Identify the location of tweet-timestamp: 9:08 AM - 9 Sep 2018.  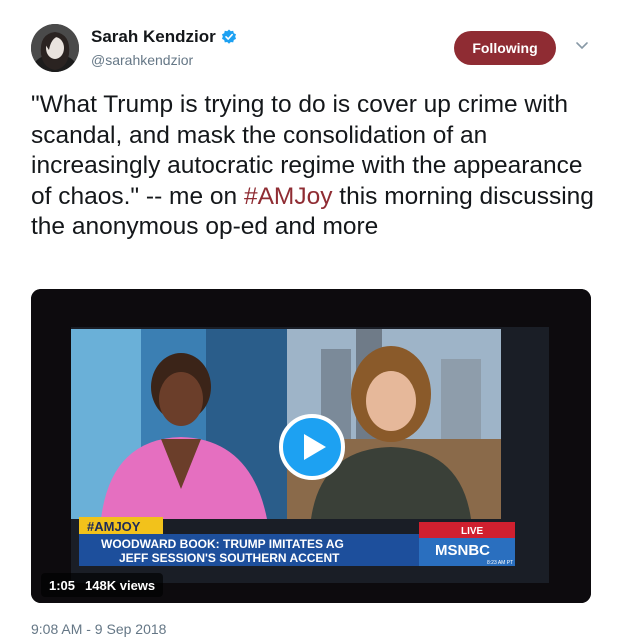
(98, 629).